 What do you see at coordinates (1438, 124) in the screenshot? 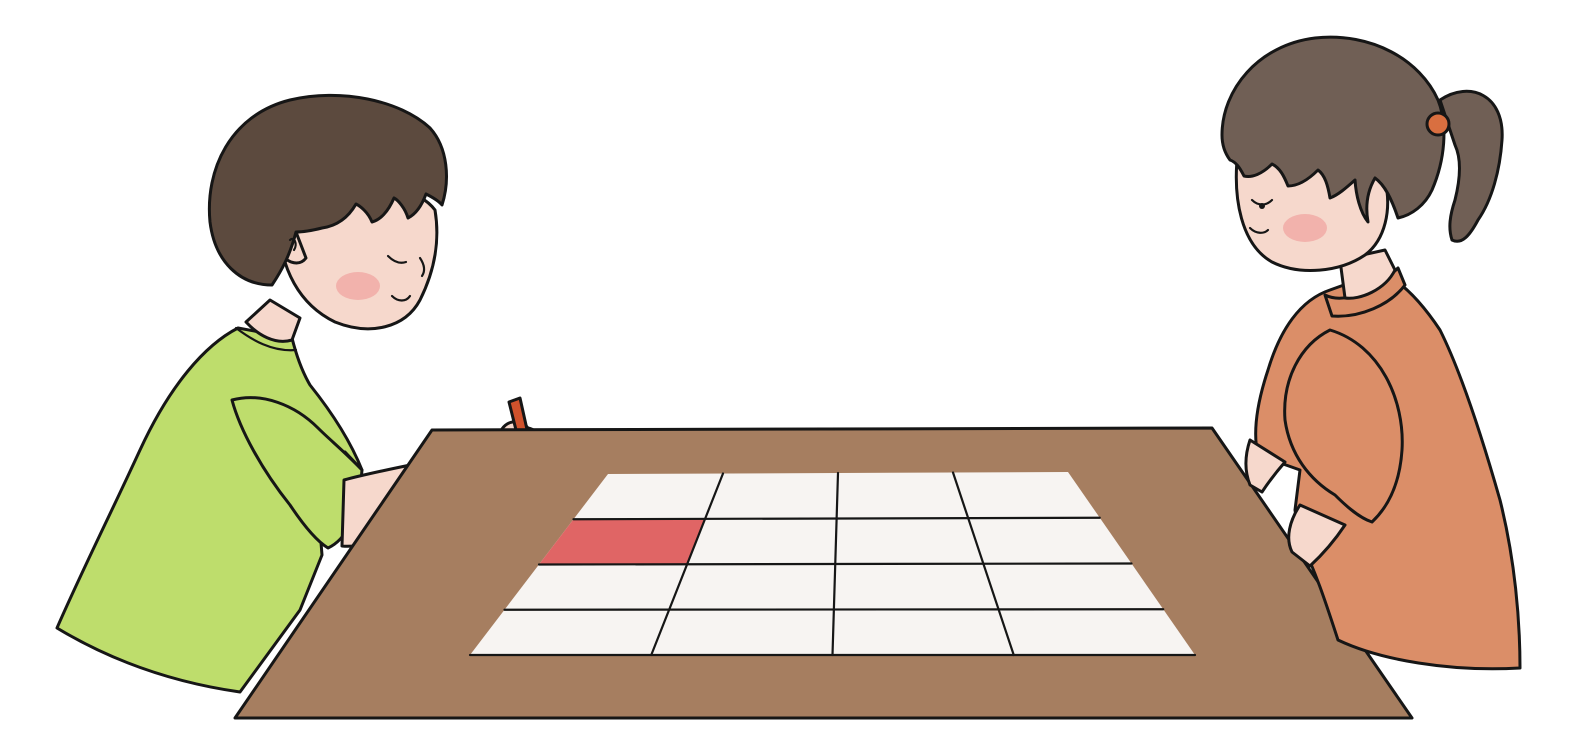
I see `hair-tie` at bounding box center [1438, 124].